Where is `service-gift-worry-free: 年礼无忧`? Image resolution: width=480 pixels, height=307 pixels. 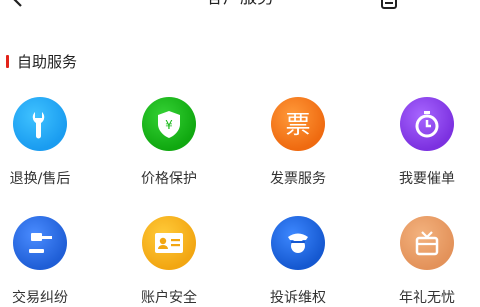
service-gift-worry-free: 年礼无忧 is located at coordinates (426, 261).